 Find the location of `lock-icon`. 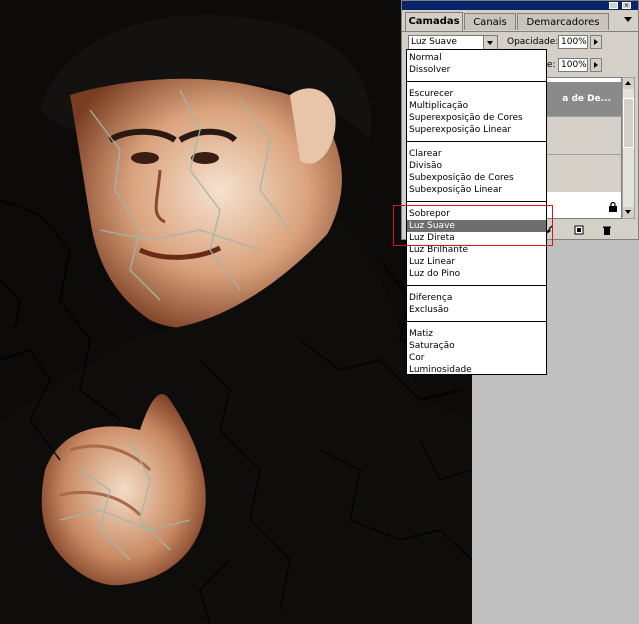

lock-icon is located at coordinates (613, 207).